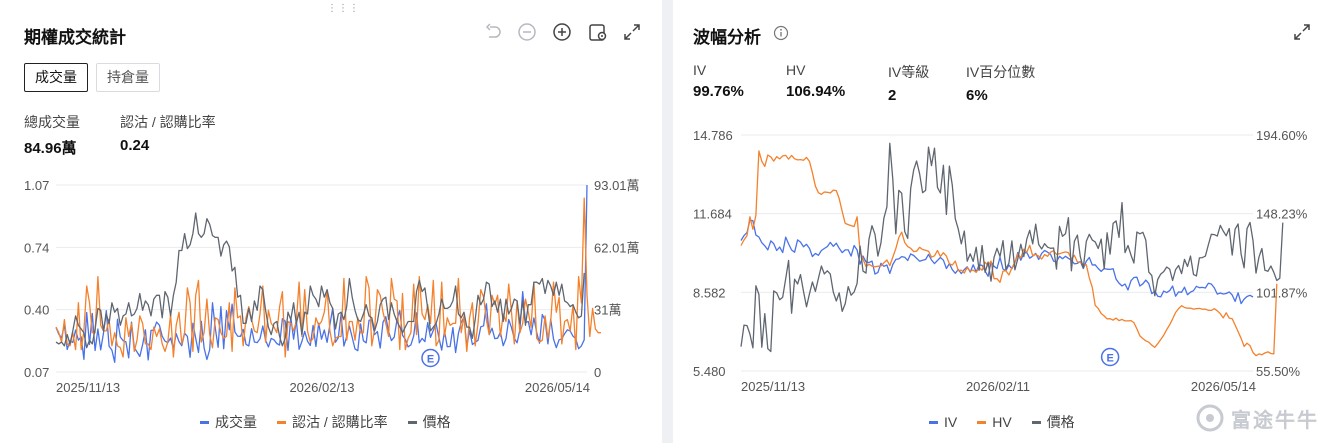 This screenshot has width=1323, height=443. I want to click on y-right-tick-label: 101.87%, so click(1282, 292).